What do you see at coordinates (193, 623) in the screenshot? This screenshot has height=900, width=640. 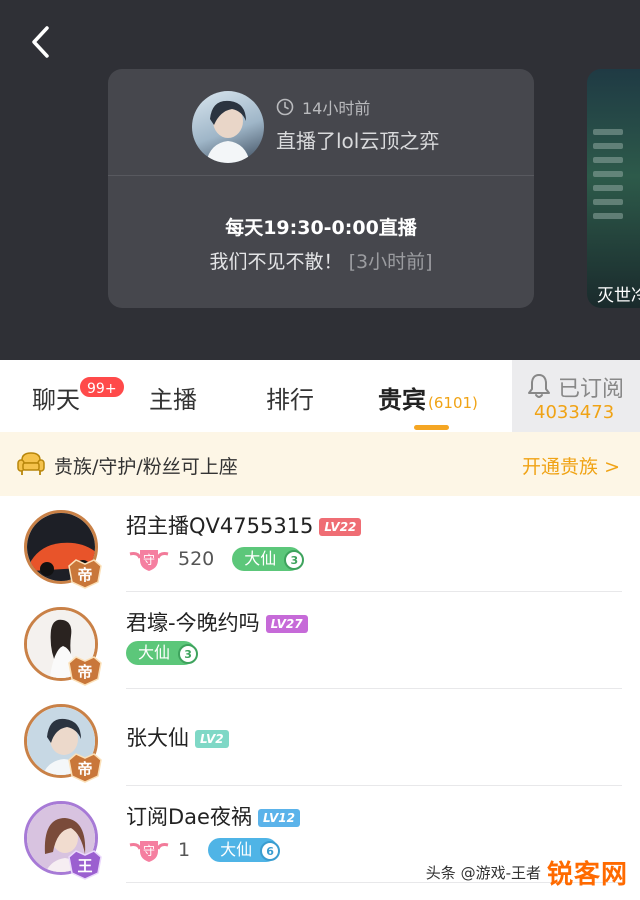 I see `guest-name-text: 君壕-今晚约吗` at bounding box center [193, 623].